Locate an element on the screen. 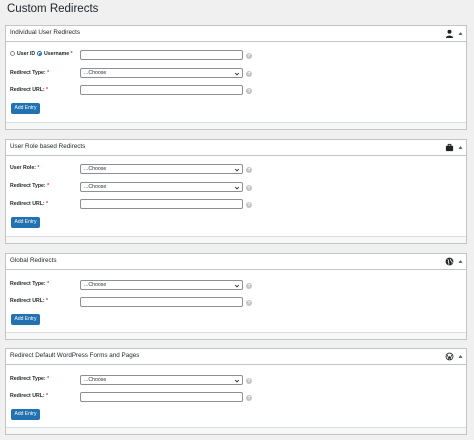 The width and height of the screenshot is (474, 440). panel-title: User Role based Redirects is located at coordinates (48, 146).